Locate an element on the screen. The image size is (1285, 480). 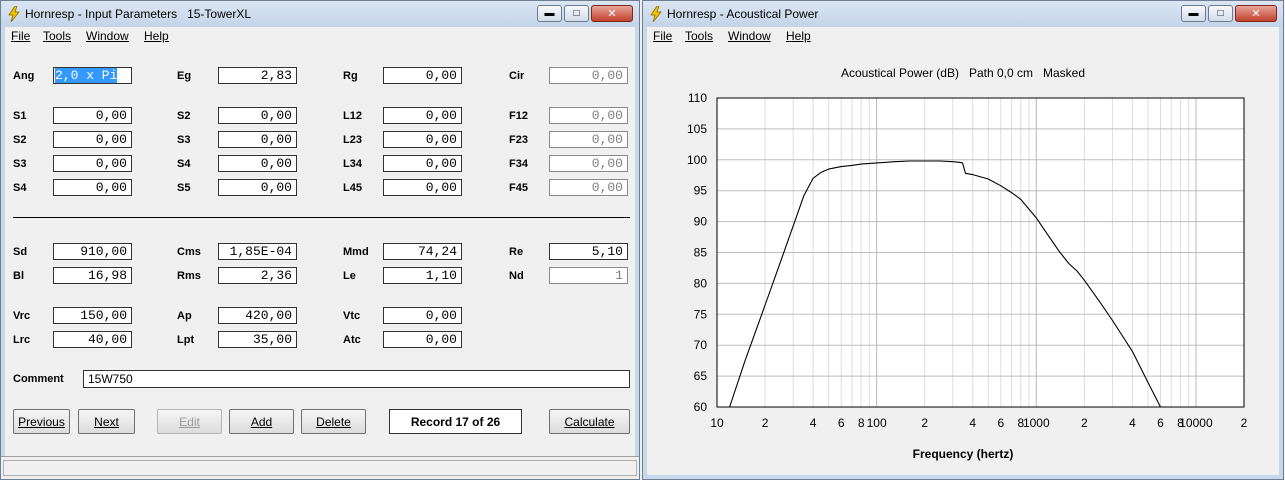
selected-text: 2,0 x Pi is located at coordinates (86, 75).